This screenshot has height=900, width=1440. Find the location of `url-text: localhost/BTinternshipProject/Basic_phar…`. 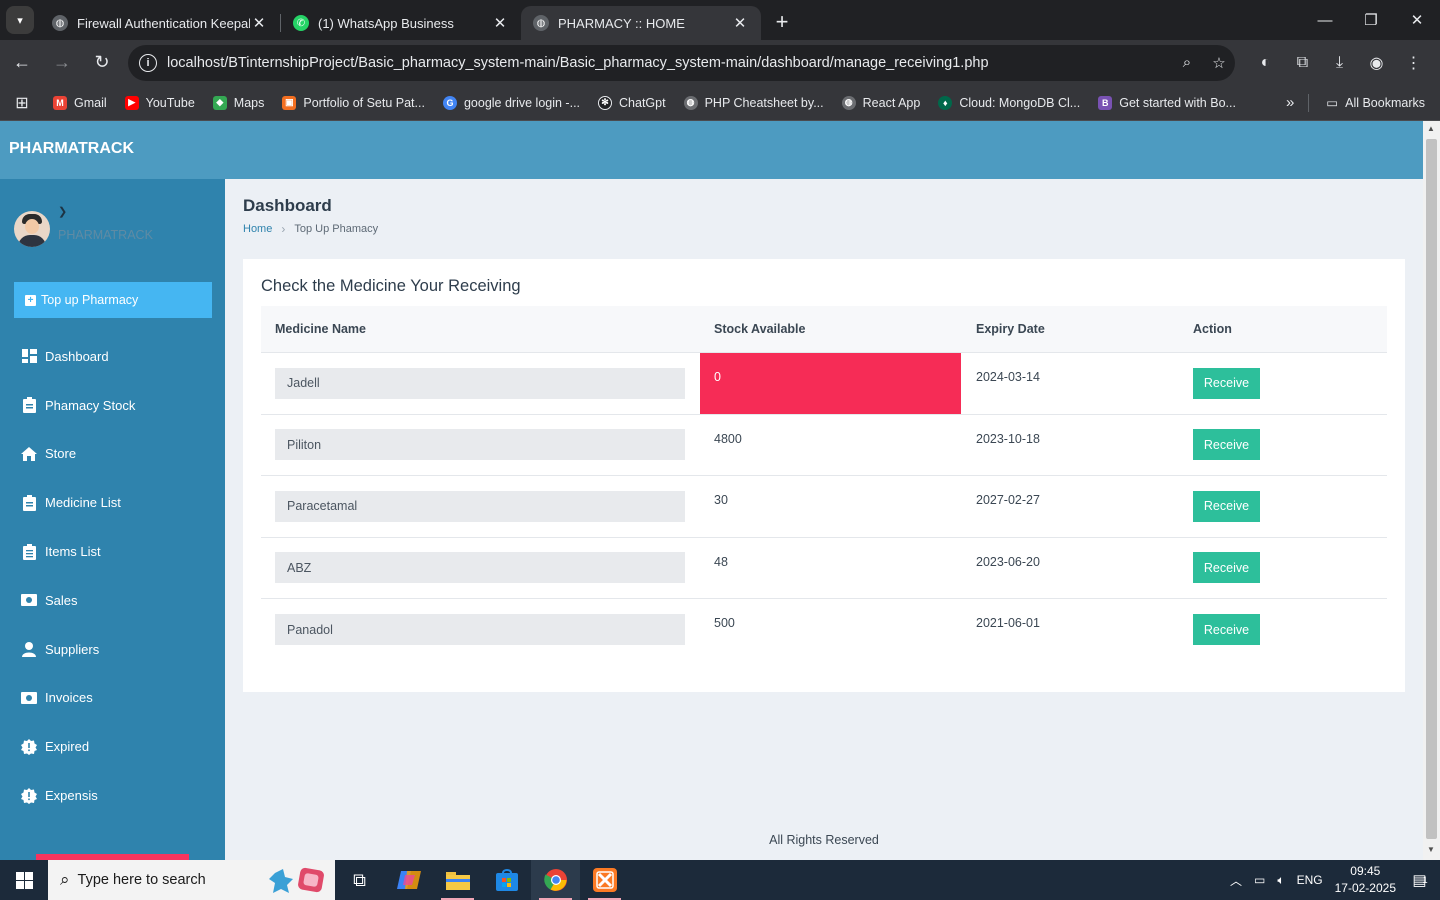

url-text: localhost/BTinternshipProject/Basic_phar… is located at coordinates (669, 63).